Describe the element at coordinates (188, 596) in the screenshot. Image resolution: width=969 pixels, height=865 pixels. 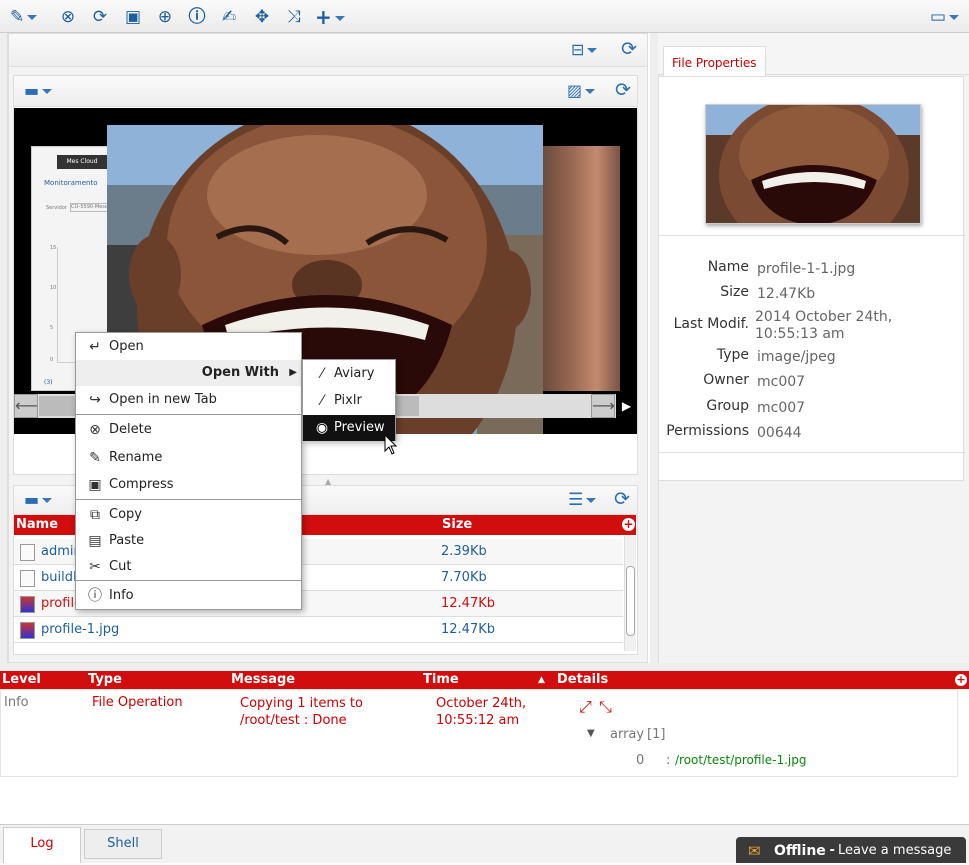
I see `menu-item-info: ⓘ Info` at that location.